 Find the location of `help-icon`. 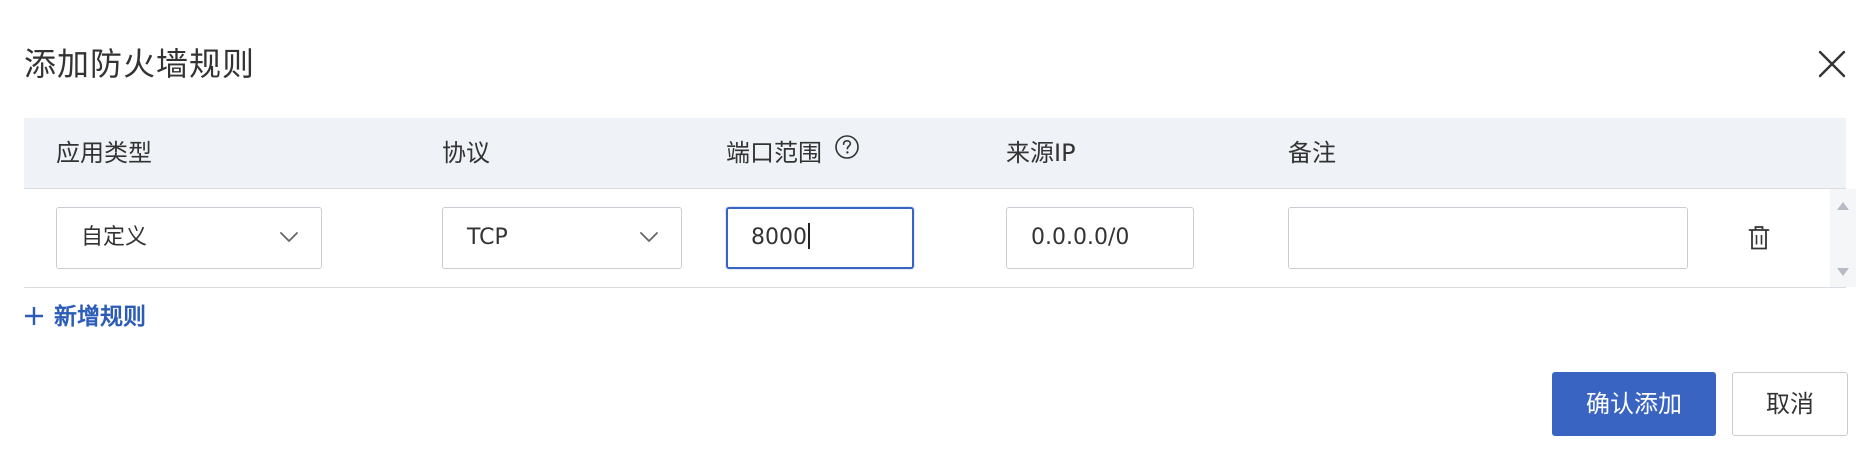

help-icon is located at coordinates (847, 152).